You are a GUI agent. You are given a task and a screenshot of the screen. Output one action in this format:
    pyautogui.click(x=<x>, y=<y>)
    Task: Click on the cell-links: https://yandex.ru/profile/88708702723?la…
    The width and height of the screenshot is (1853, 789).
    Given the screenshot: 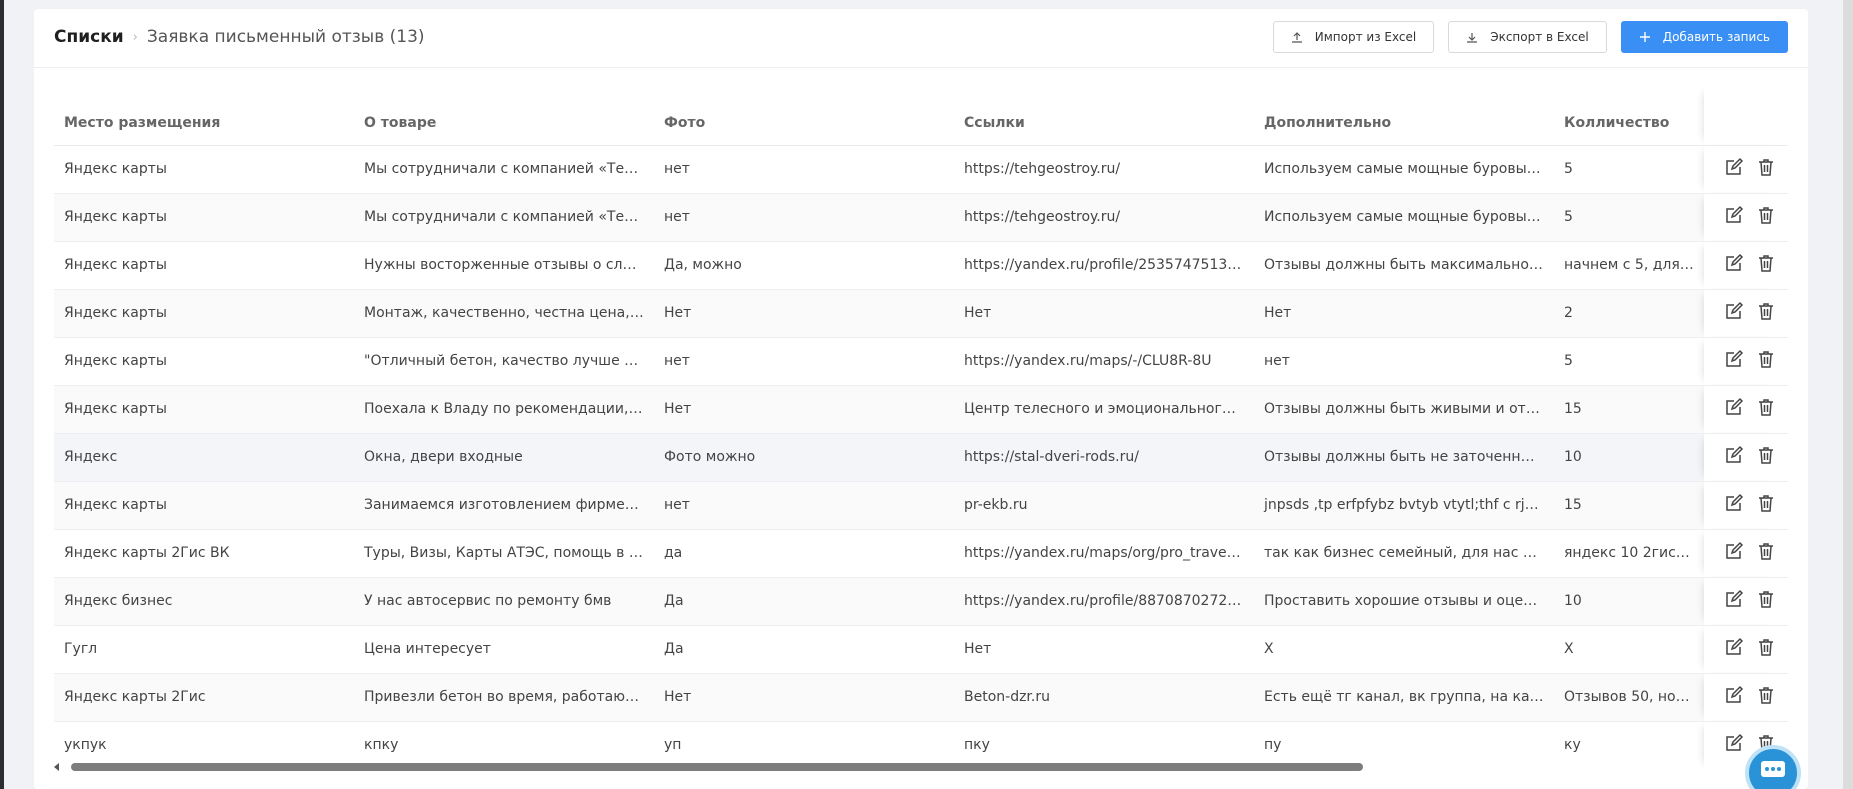 What is the action you would take?
    pyautogui.click(x=1104, y=601)
    